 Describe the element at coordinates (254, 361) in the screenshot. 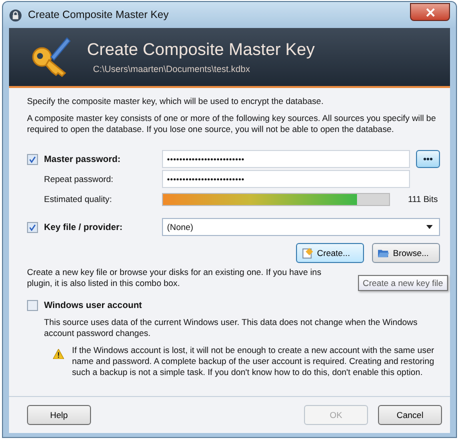

I see `warning-text: If the Windows account is lost, it will not be enough to create a new account with the same user name and password. A complete backup of the user account is required. Creating and restoring such a backup is not a simple task. If you don't know how to do this, don't enable this option.` at that location.